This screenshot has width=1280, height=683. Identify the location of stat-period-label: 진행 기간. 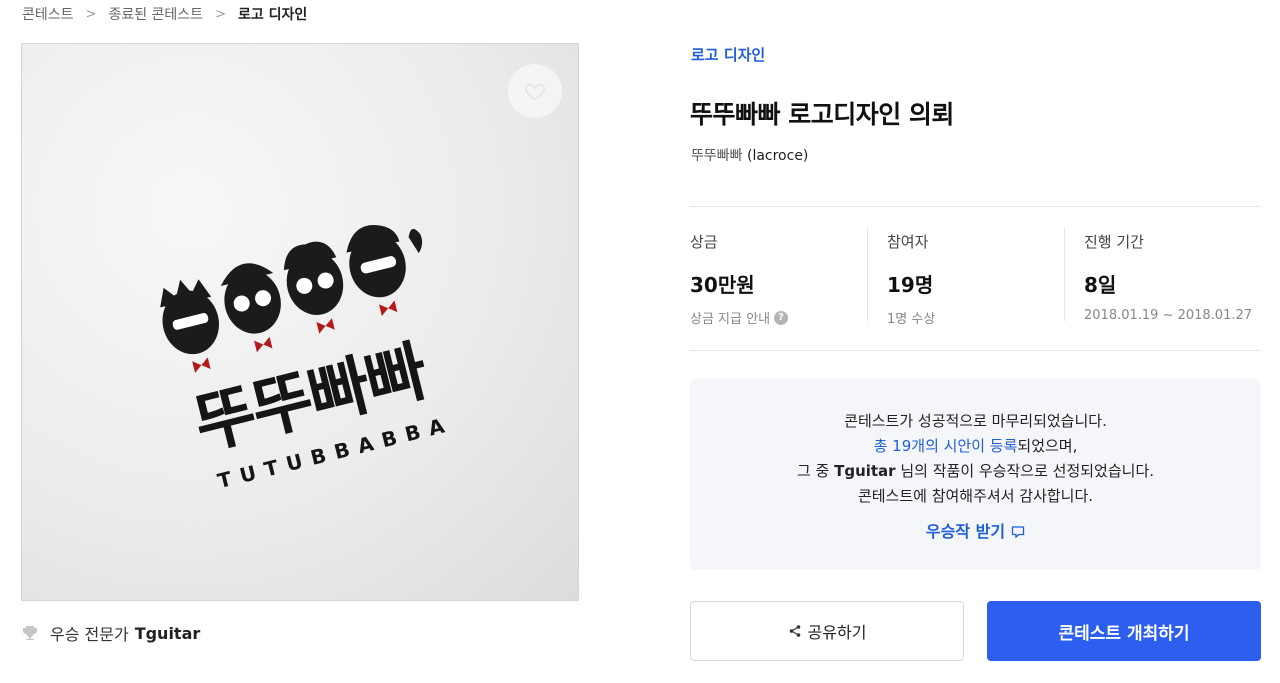
(1114, 242).